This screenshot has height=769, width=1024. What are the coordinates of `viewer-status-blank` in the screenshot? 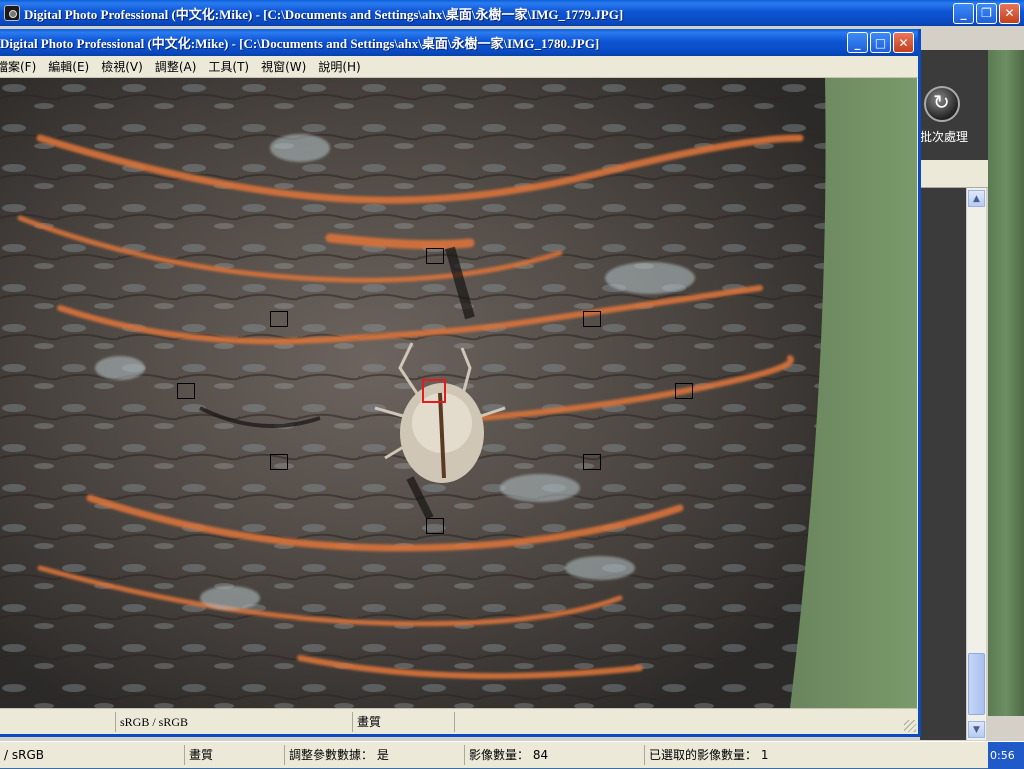 It's located at (57, 722).